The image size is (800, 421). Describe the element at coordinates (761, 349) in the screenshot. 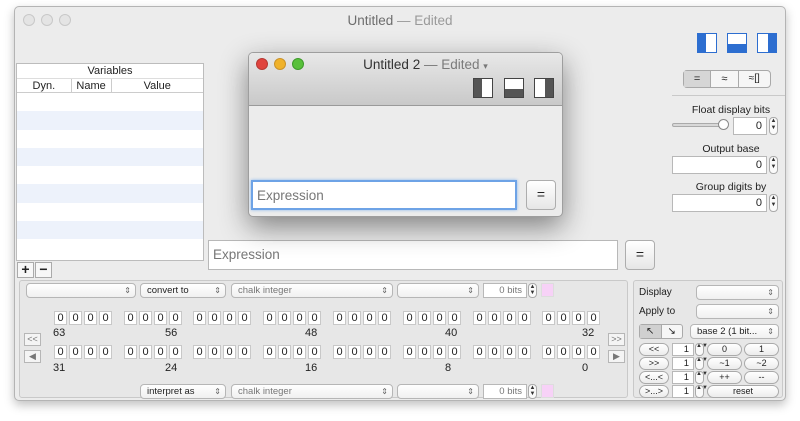

I see `op-button: 1` at that location.